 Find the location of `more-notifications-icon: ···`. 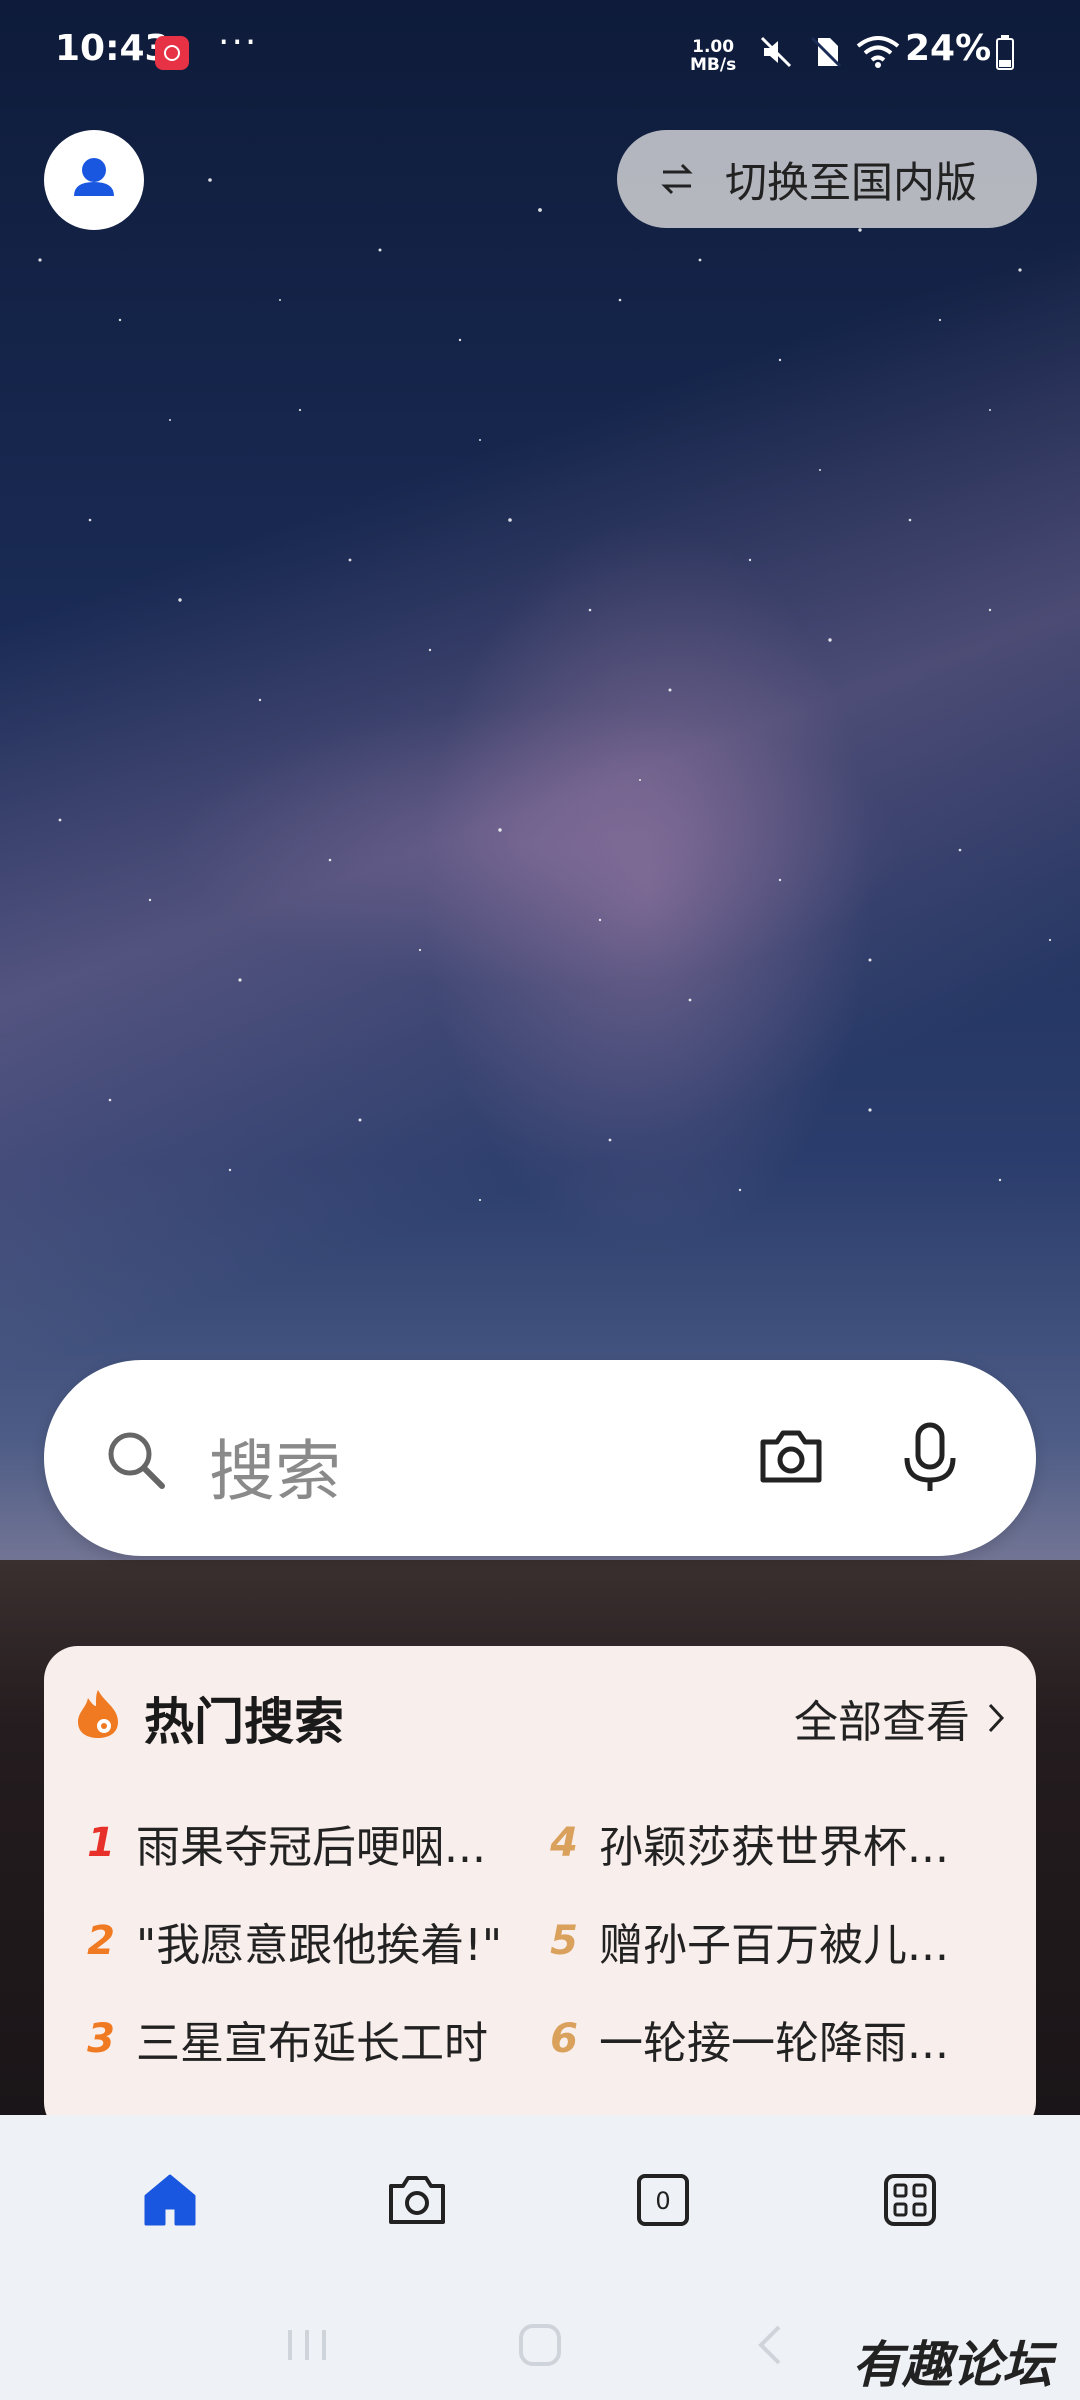

more-notifications-icon: ··· is located at coordinates (238, 42).